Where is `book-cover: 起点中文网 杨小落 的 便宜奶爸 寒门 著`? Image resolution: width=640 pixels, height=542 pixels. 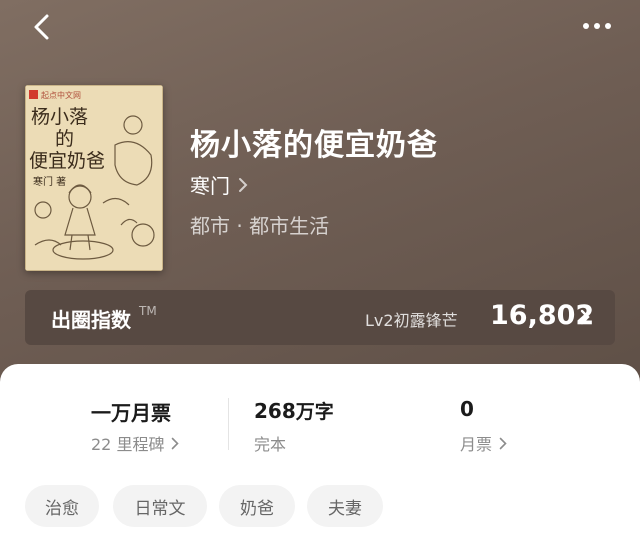
book-cover: 起点中文网 杨小落 的 便宜奶爸 寒门 著 is located at coordinates (94, 178).